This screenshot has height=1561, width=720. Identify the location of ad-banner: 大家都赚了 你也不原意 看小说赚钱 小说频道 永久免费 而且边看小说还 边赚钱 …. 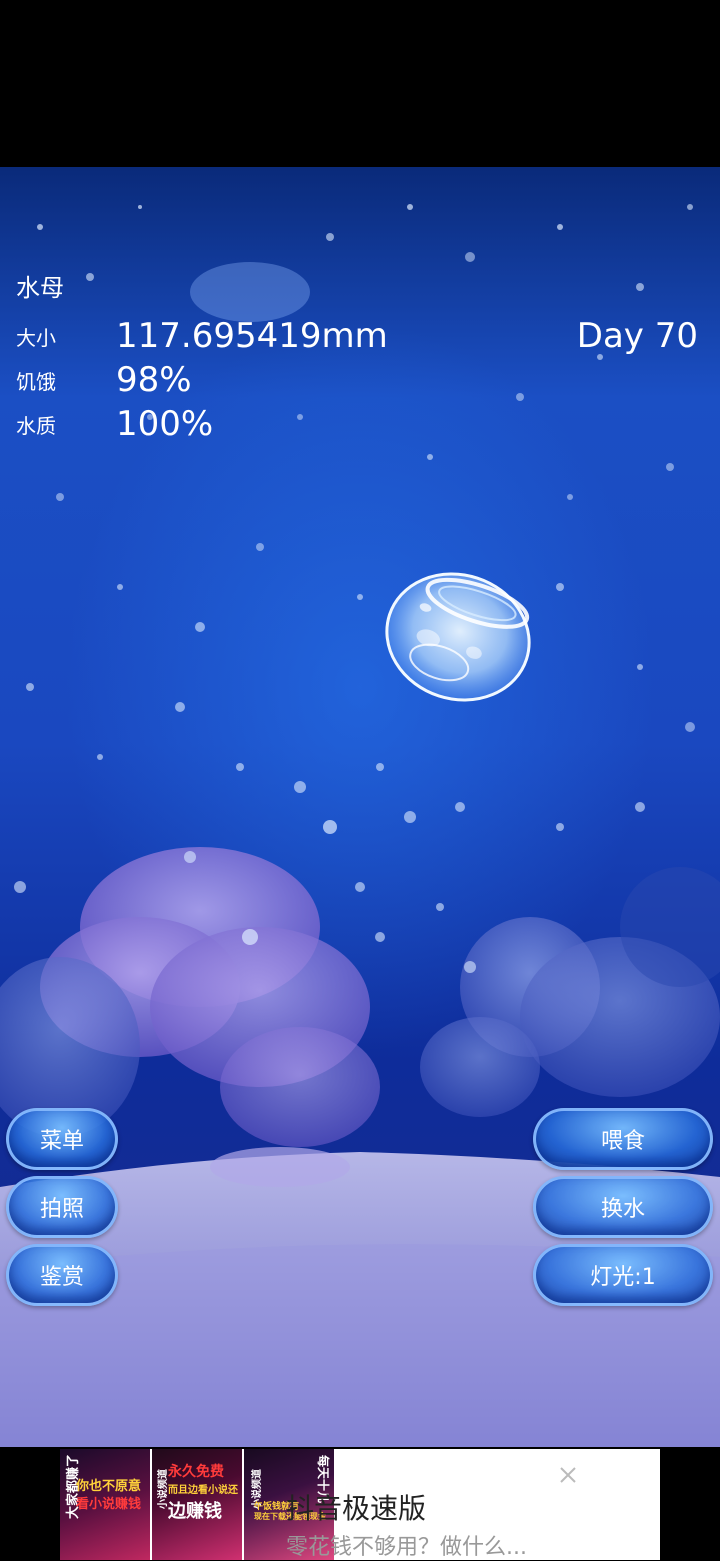
(360, 1503).